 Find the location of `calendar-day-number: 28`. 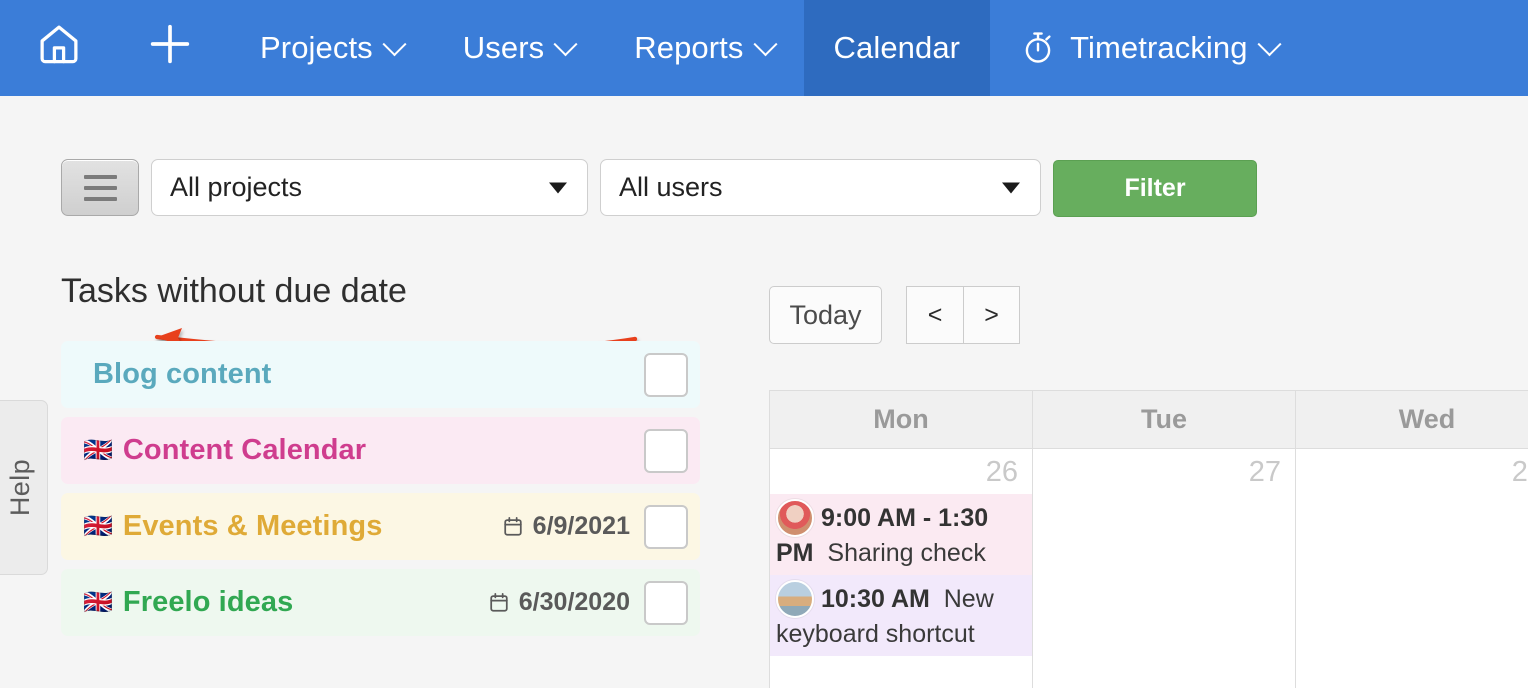

calendar-day-number: 28 is located at coordinates (1519, 472).